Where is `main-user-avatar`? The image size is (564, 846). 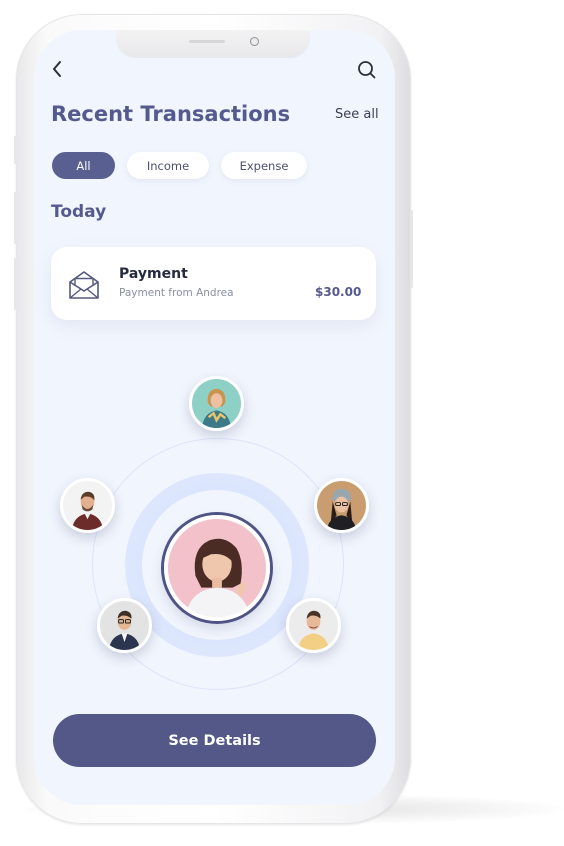
main-user-avatar is located at coordinates (217, 568).